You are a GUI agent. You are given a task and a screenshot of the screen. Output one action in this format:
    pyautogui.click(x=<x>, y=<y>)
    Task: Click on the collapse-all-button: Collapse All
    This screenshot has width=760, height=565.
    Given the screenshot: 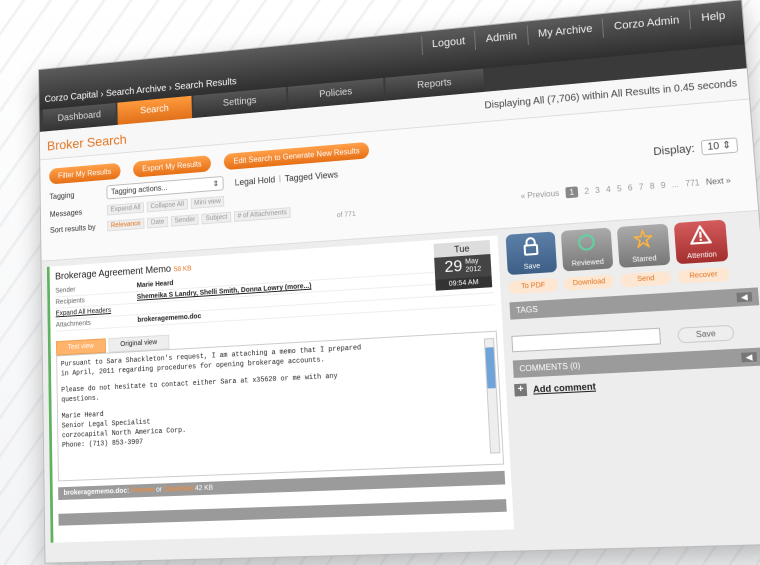 What is the action you would take?
    pyautogui.click(x=167, y=206)
    